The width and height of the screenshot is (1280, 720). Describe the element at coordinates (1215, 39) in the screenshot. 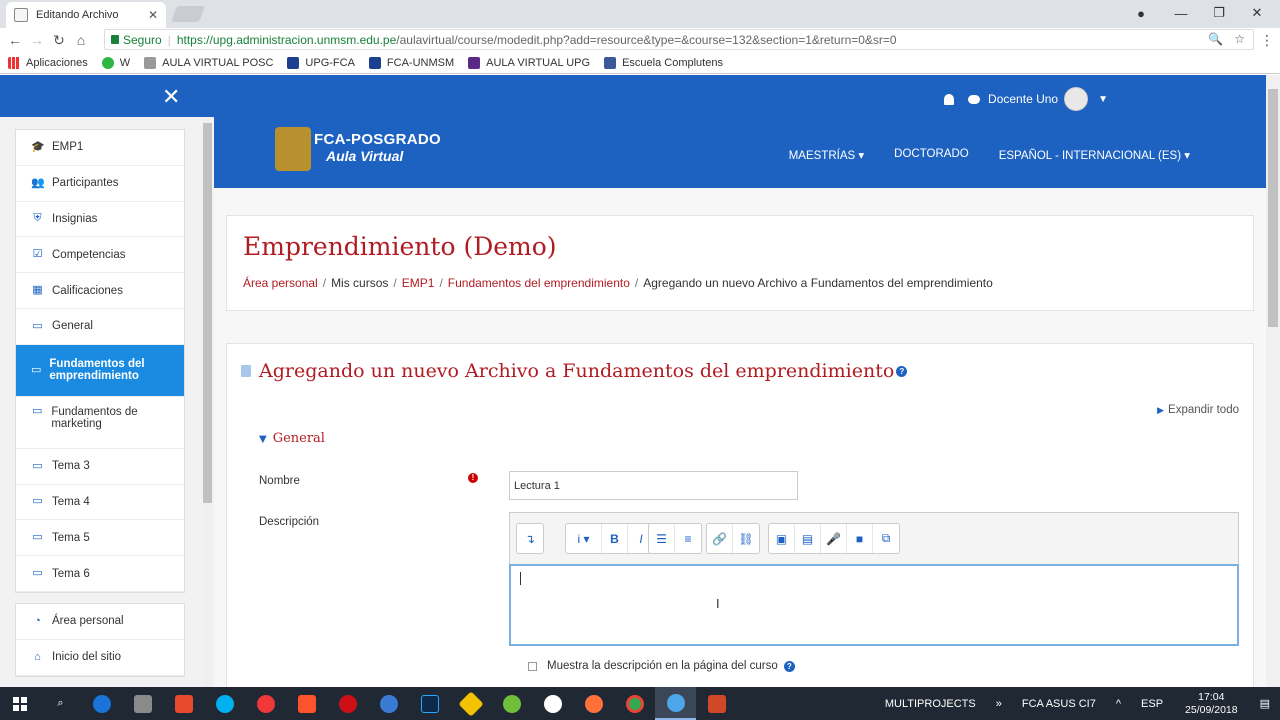

I see `zoom-icon: 🔍` at that location.